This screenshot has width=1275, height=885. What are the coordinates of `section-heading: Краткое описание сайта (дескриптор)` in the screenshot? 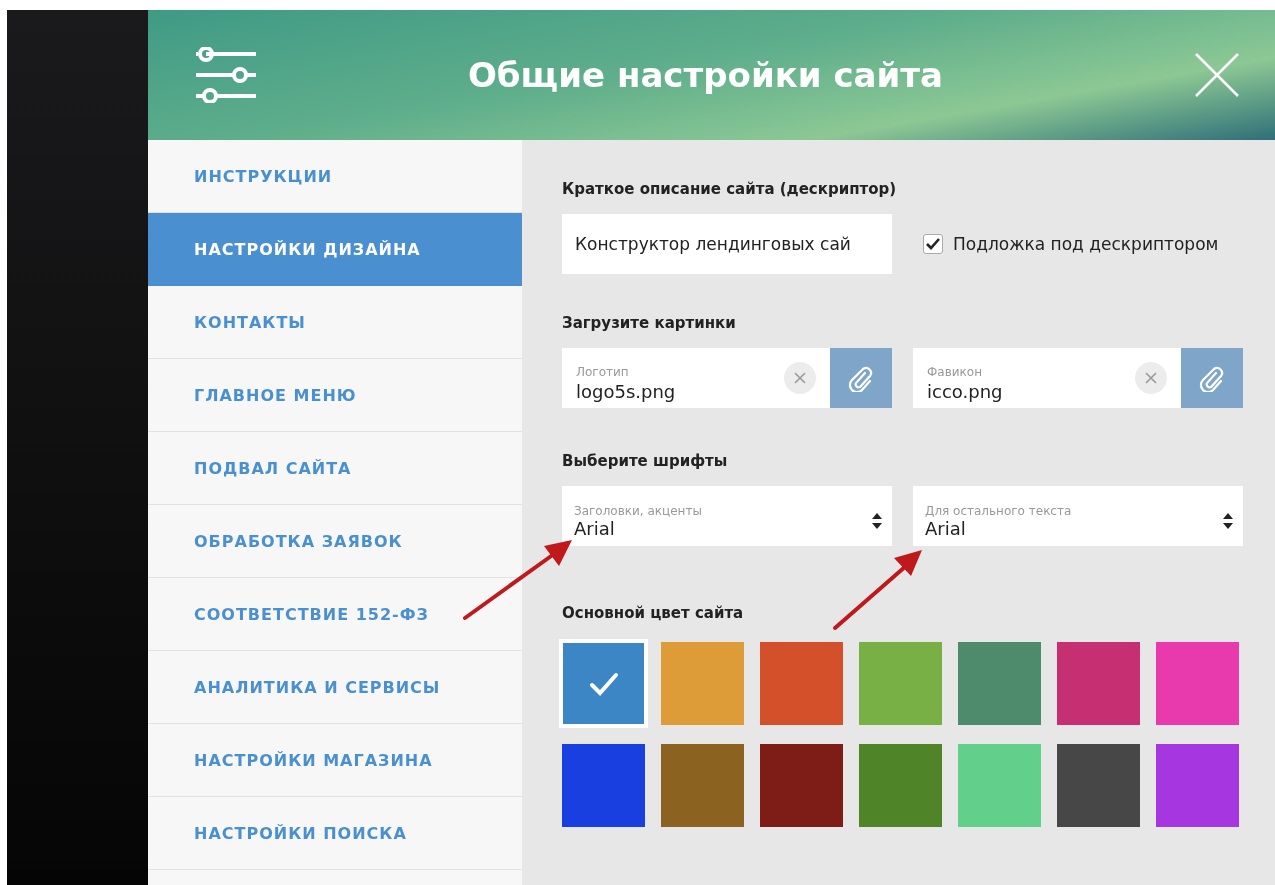 It's located at (730, 189).